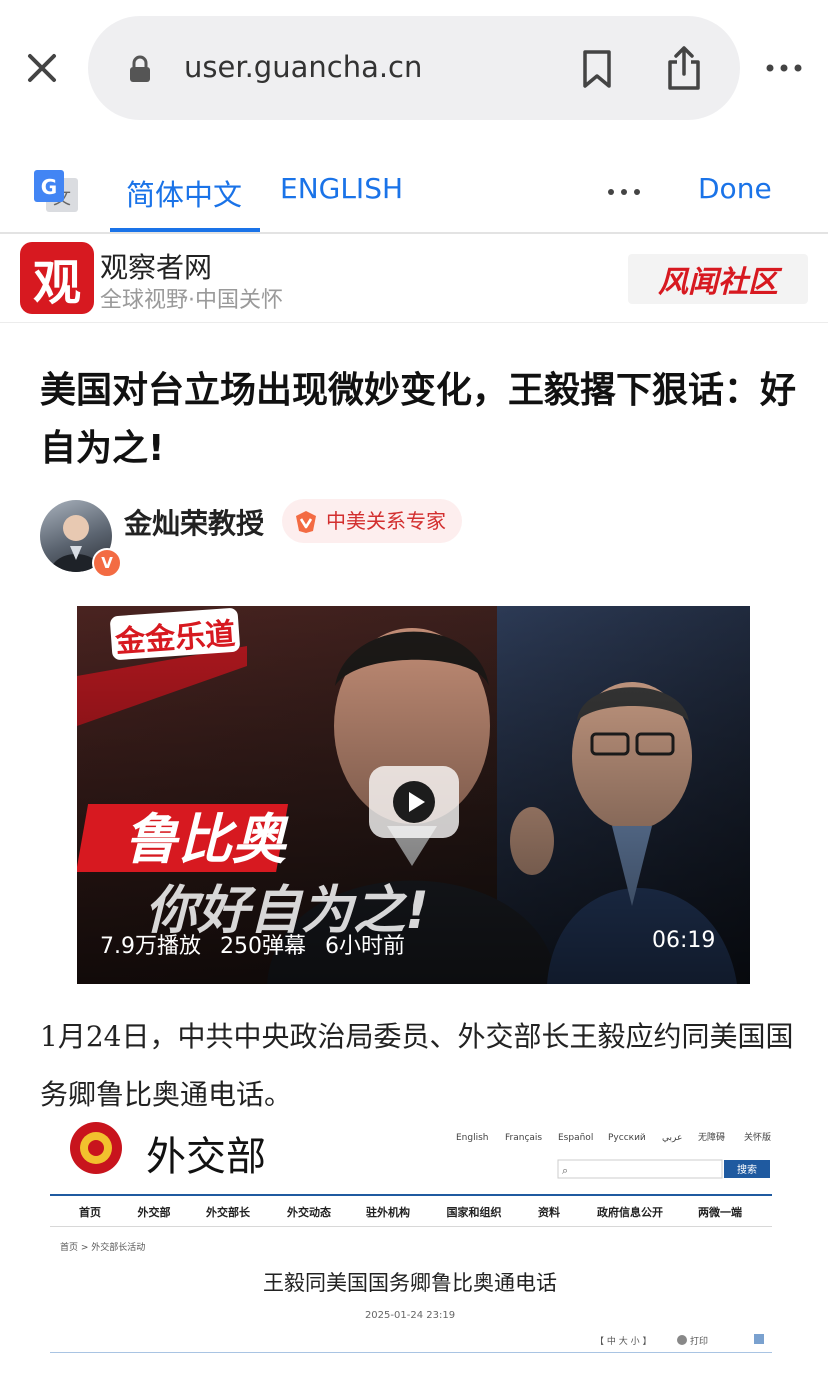 The image size is (828, 1395). Describe the element at coordinates (418, 419) in the screenshot. I see `article-title: 美国对台立场出现微妙变化，王毅撂下狠话：好自为之!` at that location.